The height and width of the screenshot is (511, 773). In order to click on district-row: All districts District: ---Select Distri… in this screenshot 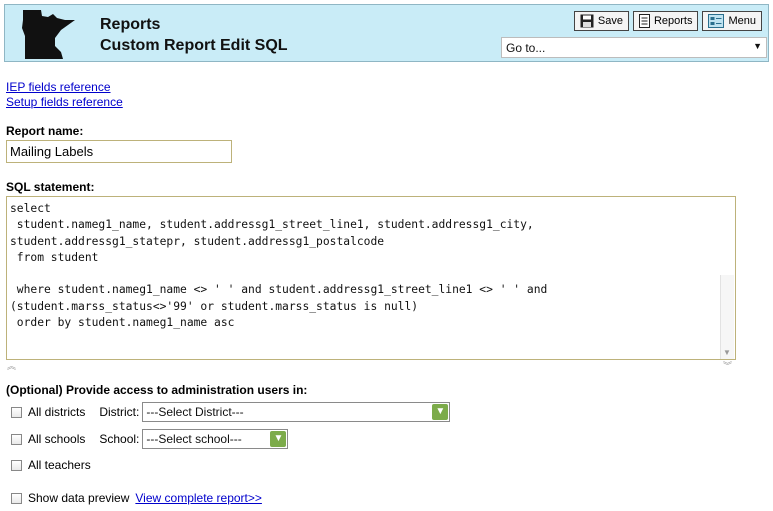, I will do `click(231, 412)`.